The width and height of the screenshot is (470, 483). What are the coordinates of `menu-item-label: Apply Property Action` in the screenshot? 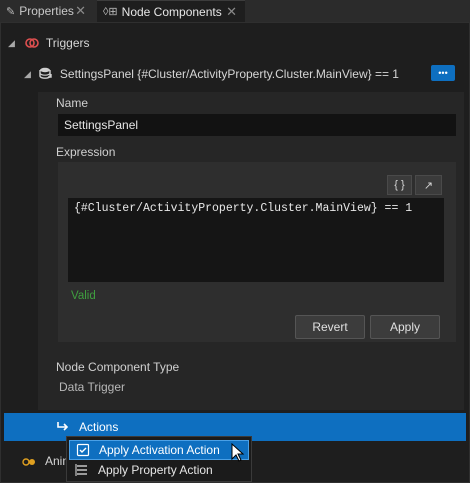 It's located at (155, 470).